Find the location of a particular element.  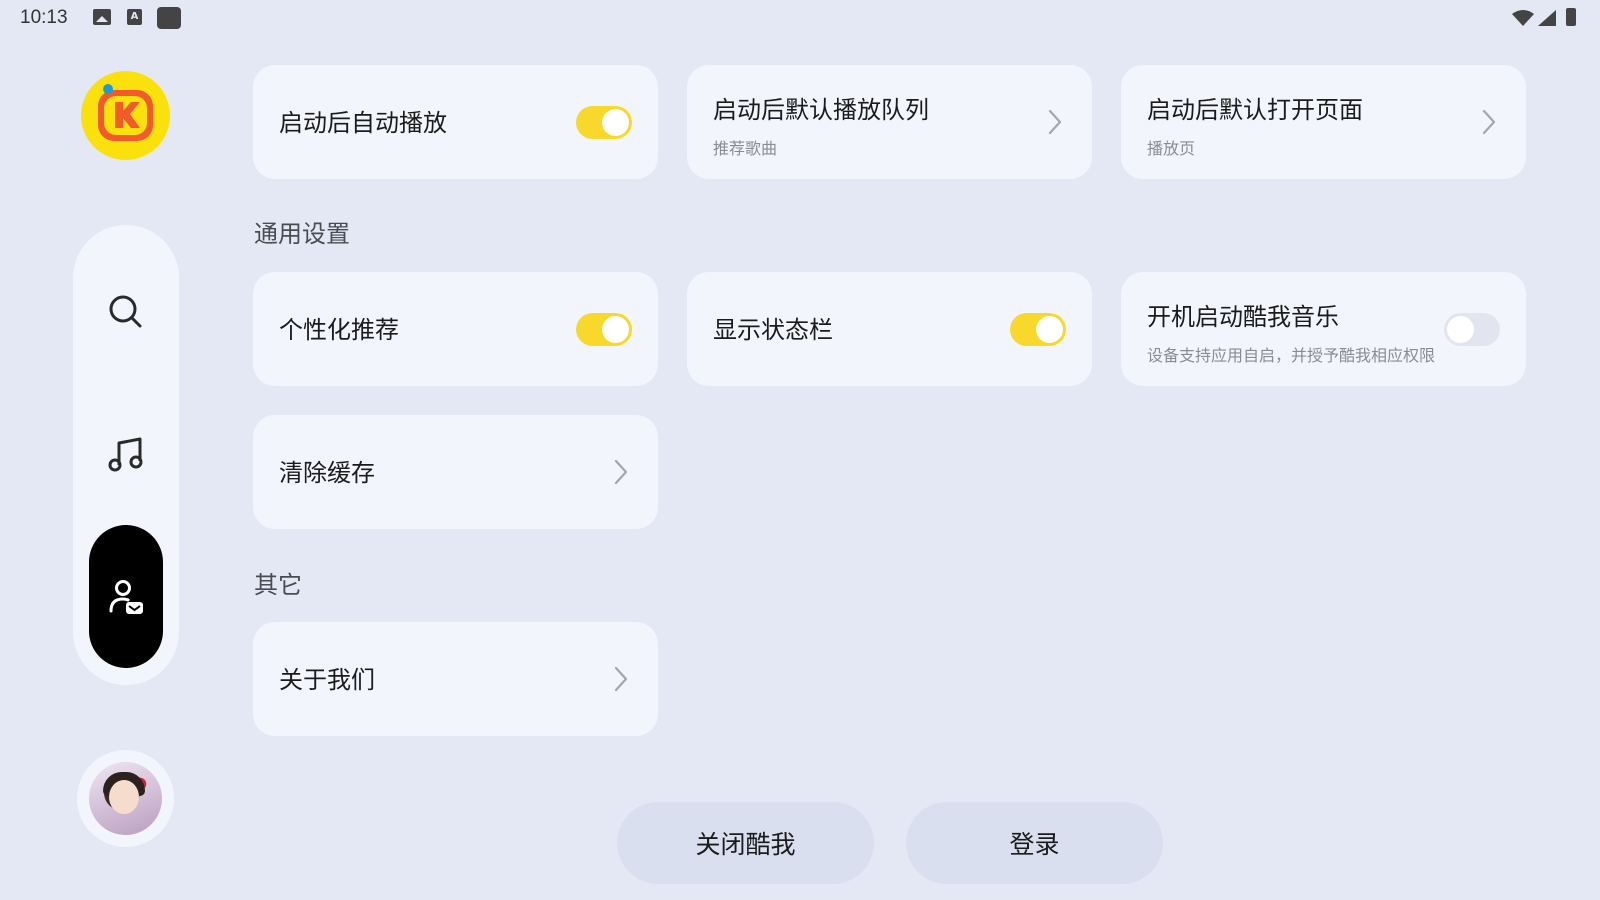

nav-search is located at coordinates (126, 312).